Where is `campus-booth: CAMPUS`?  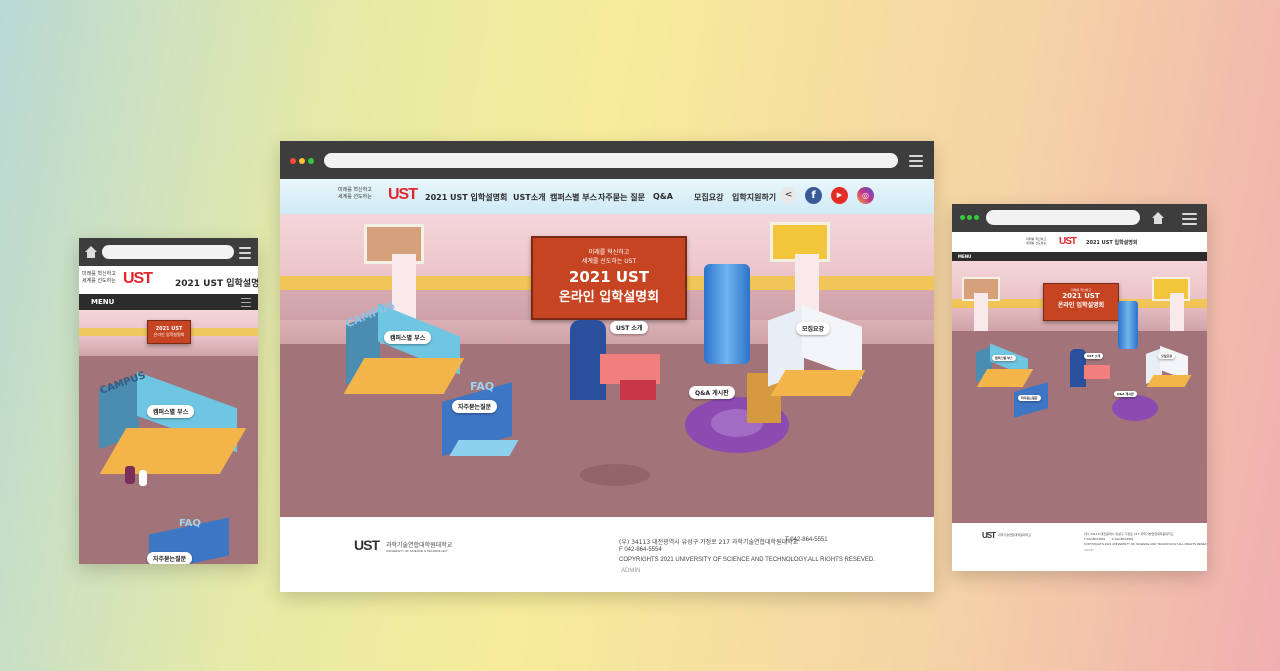 campus-booth: CAMPUS is located at coordinates (173, 426).